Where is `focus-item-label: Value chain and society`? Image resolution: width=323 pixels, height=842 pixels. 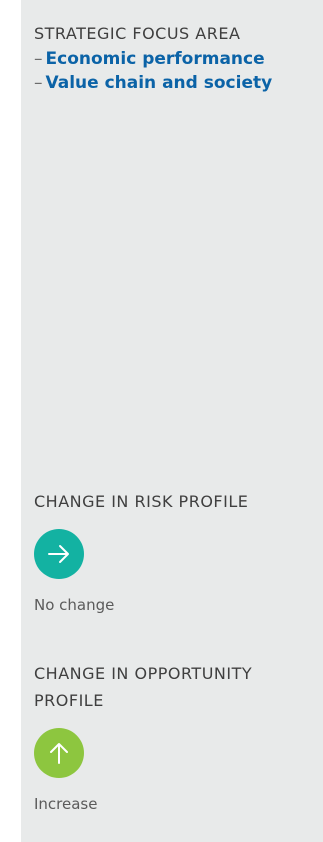
focus-item-label: Value chain and society is located at coordinates (159, 83).